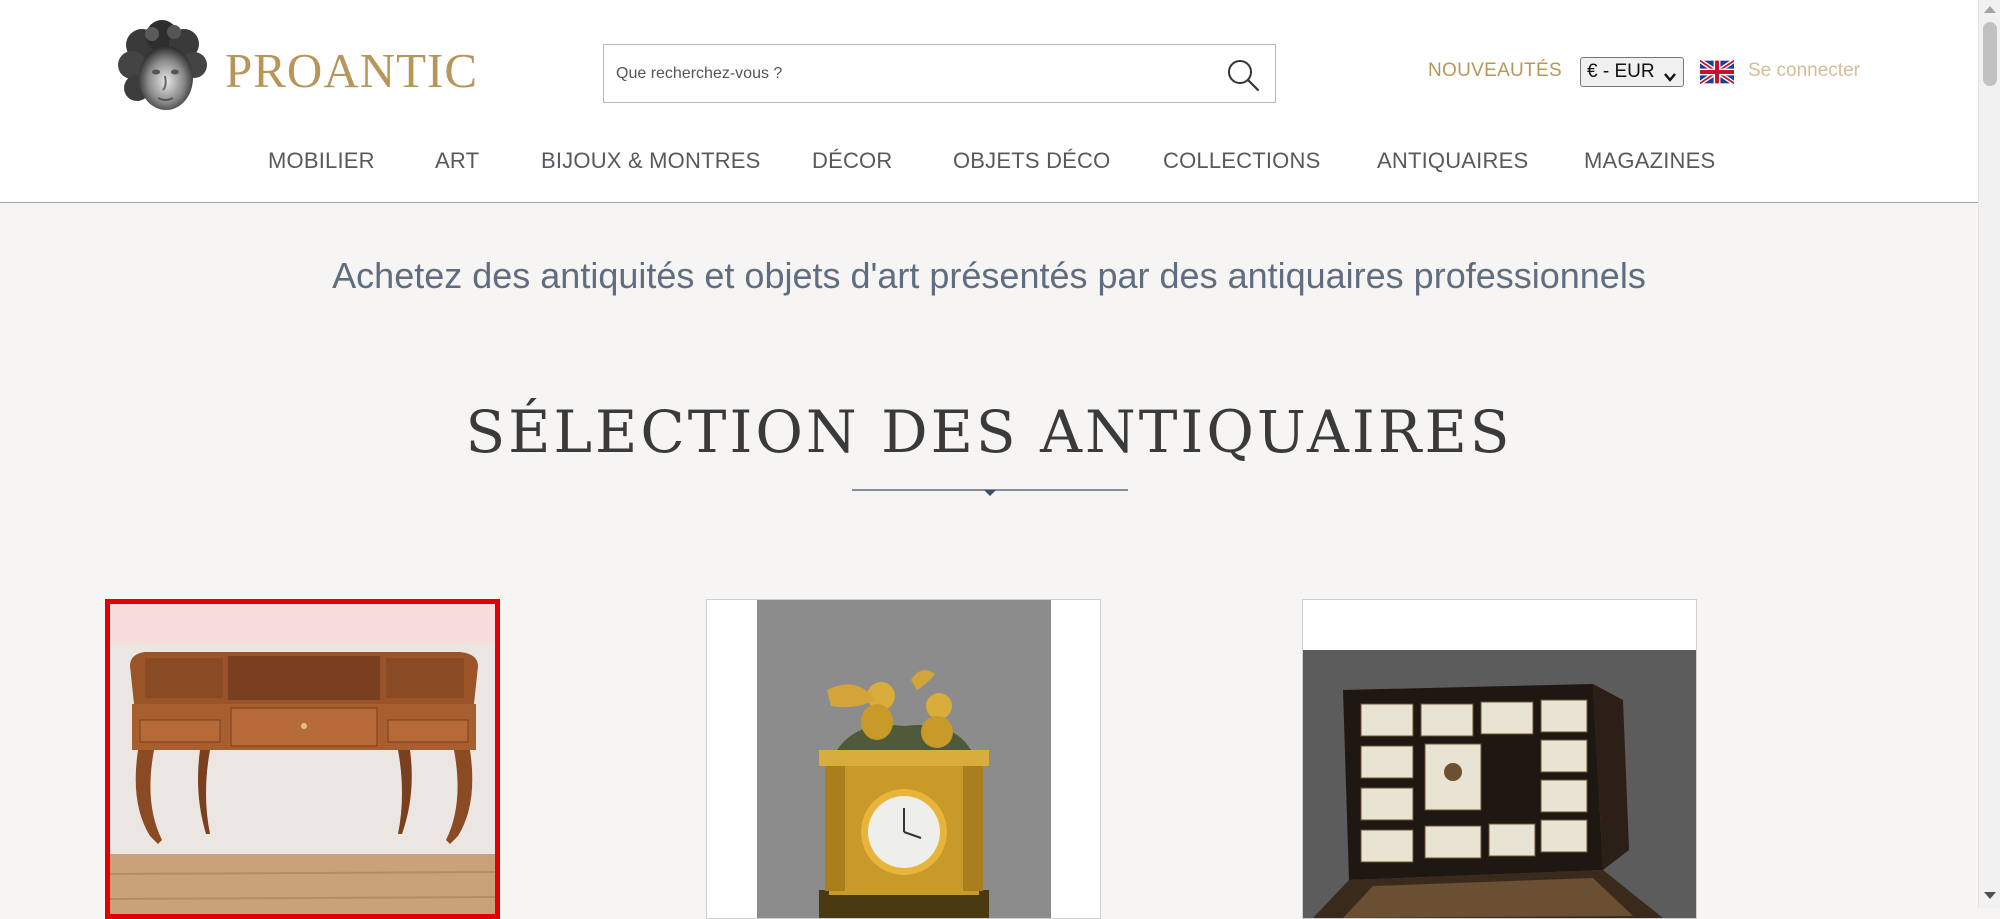 This screenshot has width=2000, height=919. I want to click on login-link: Se connecter, so click(1804, 71).